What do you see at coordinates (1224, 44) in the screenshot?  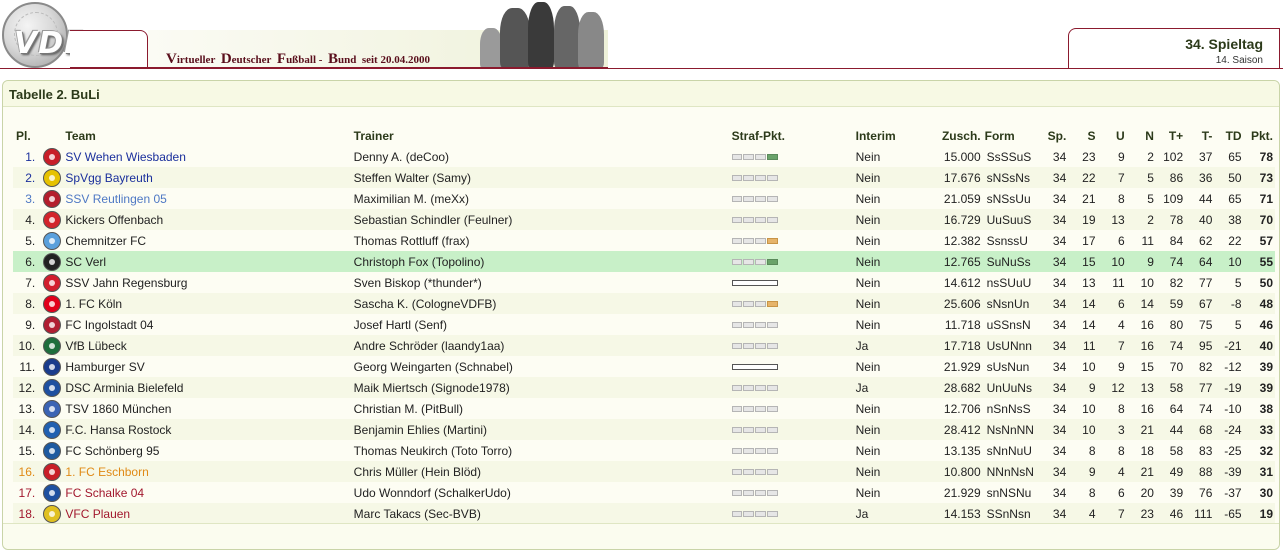 I see `matchday-title: 34. Spieltag` at bounding box center [1224, 44].